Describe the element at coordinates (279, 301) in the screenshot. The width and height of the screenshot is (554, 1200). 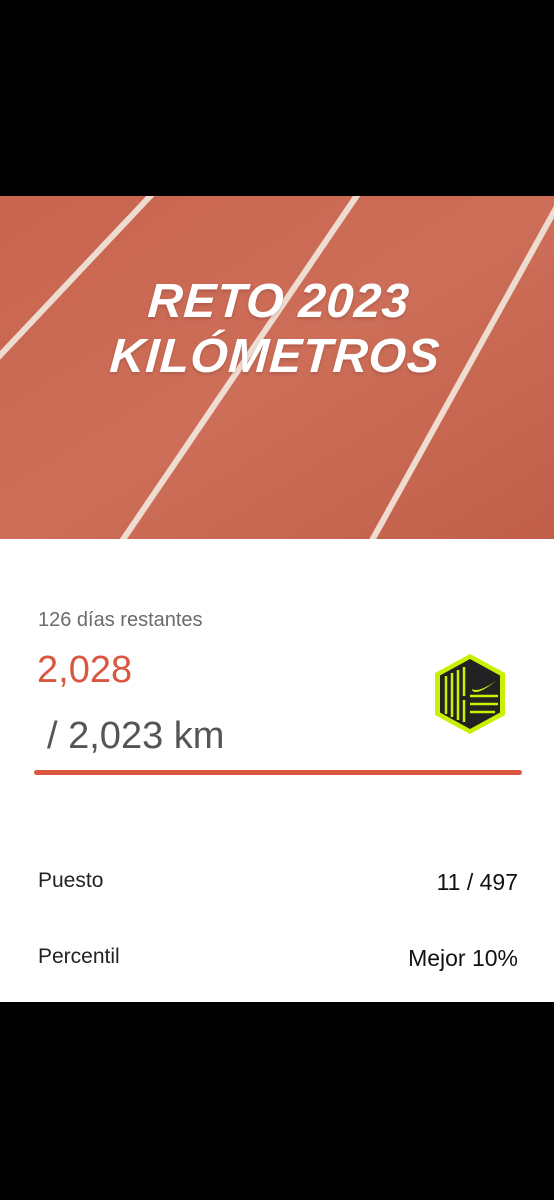
I see `challenge-title-line1: RETO 2023` at that location.